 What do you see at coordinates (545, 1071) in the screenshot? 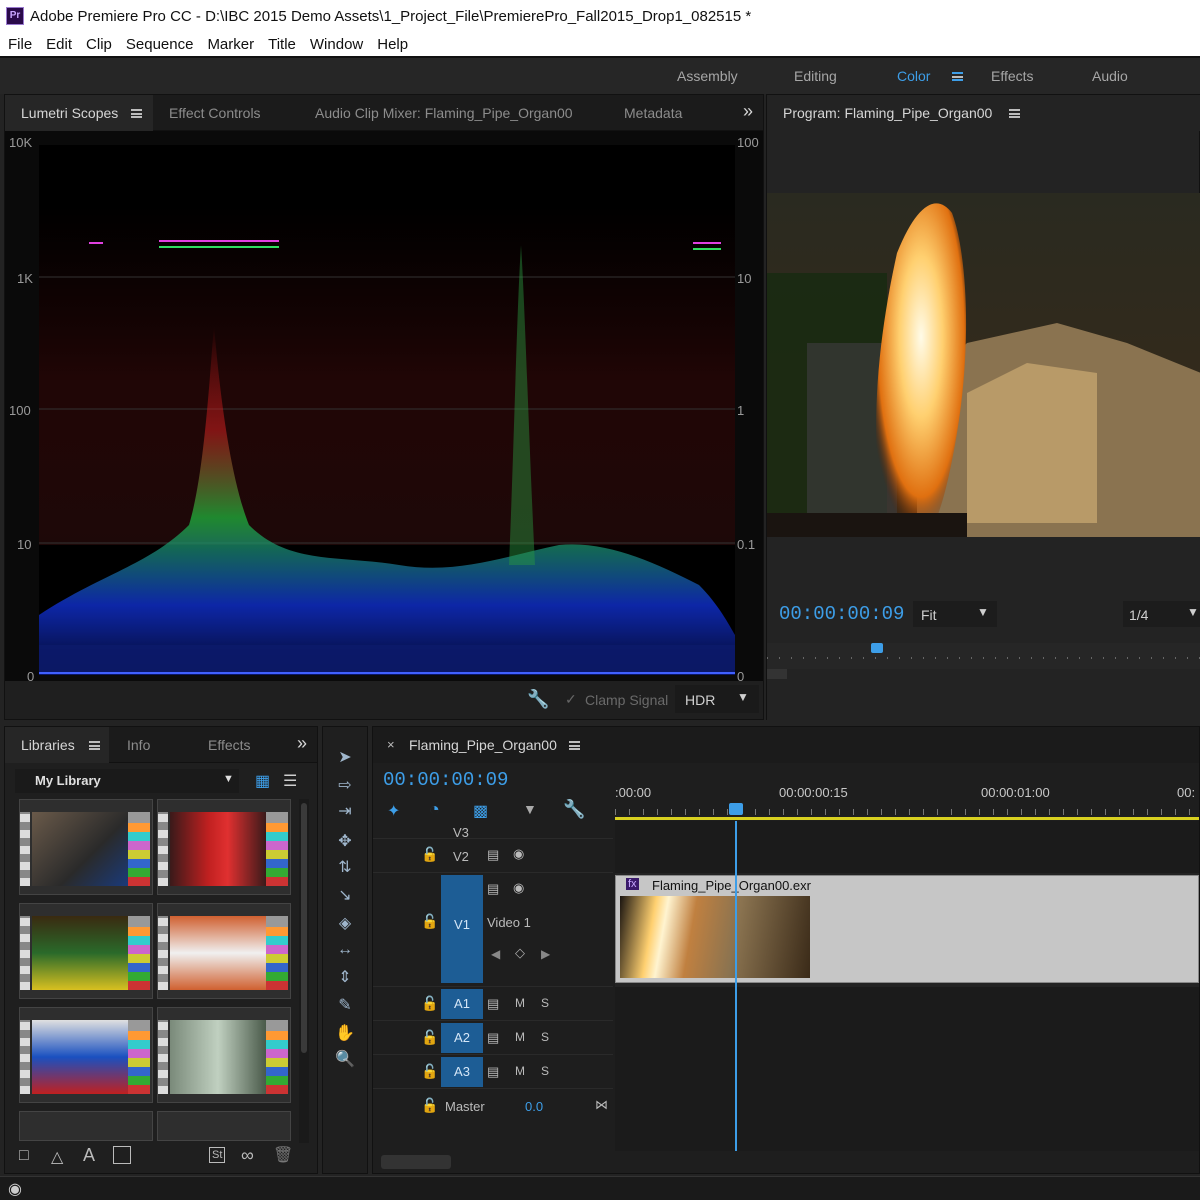
I see `solo-button: S` at bounding box center [545, 1071].